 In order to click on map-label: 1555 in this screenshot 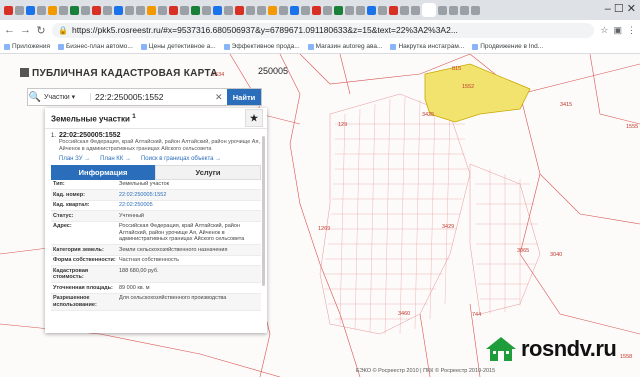, I will do `click(632, 127)`.